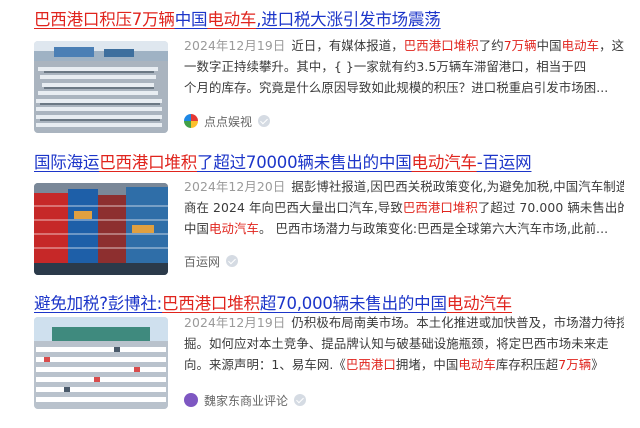 This screenshot has height=428, width=640. I want to click on result-source: 百运网, so click(211, 261).